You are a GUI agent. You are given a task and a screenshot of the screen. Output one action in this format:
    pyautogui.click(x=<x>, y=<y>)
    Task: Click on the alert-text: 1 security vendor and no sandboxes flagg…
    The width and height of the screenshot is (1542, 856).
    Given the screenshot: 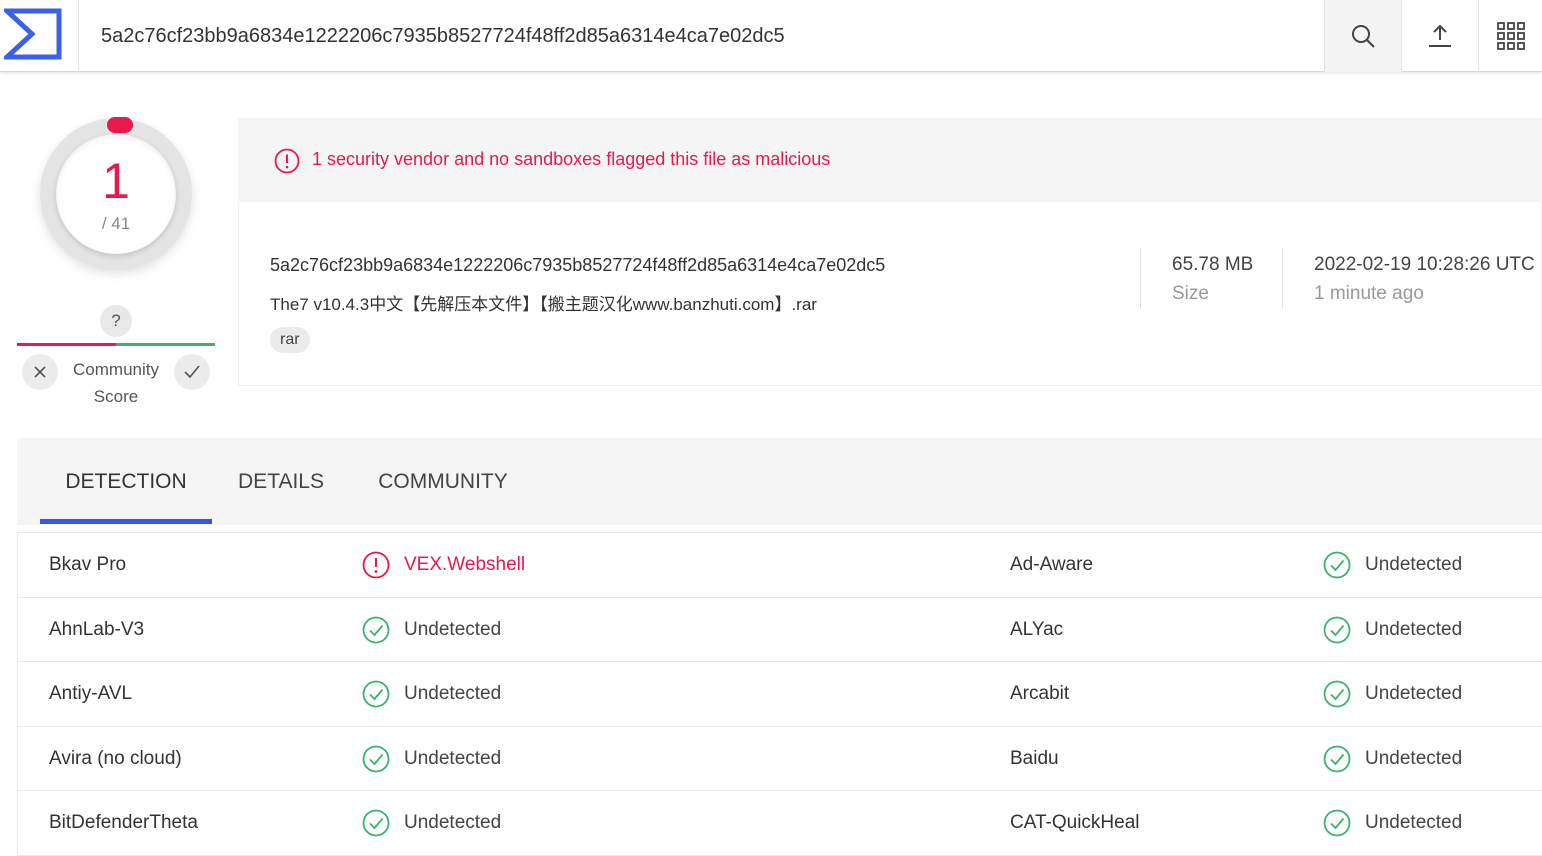 What is the action you would take?
    pyautogui.click(x=571, y=159)
    